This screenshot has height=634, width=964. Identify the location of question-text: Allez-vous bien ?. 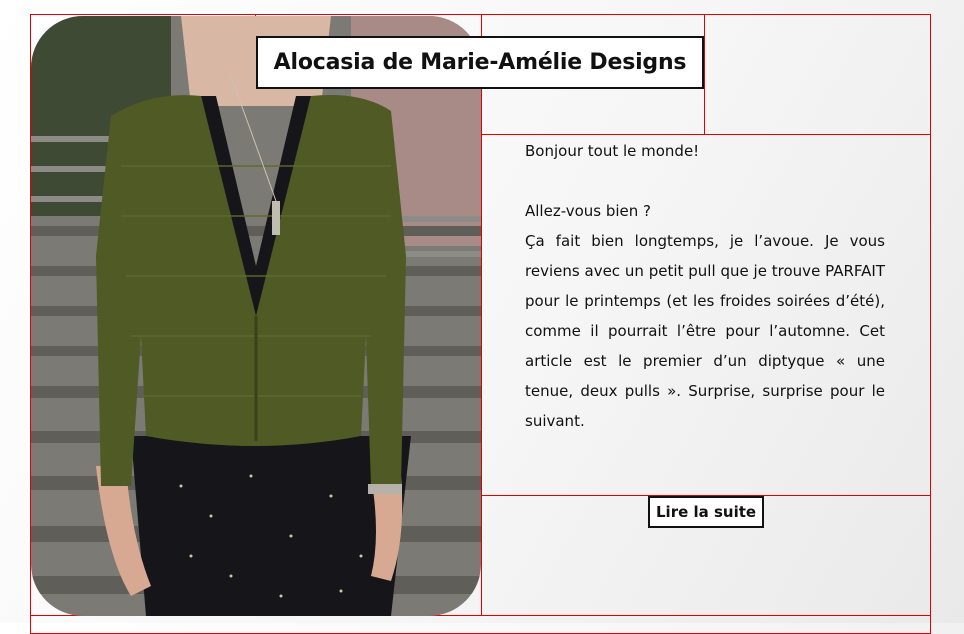
(588, 211).